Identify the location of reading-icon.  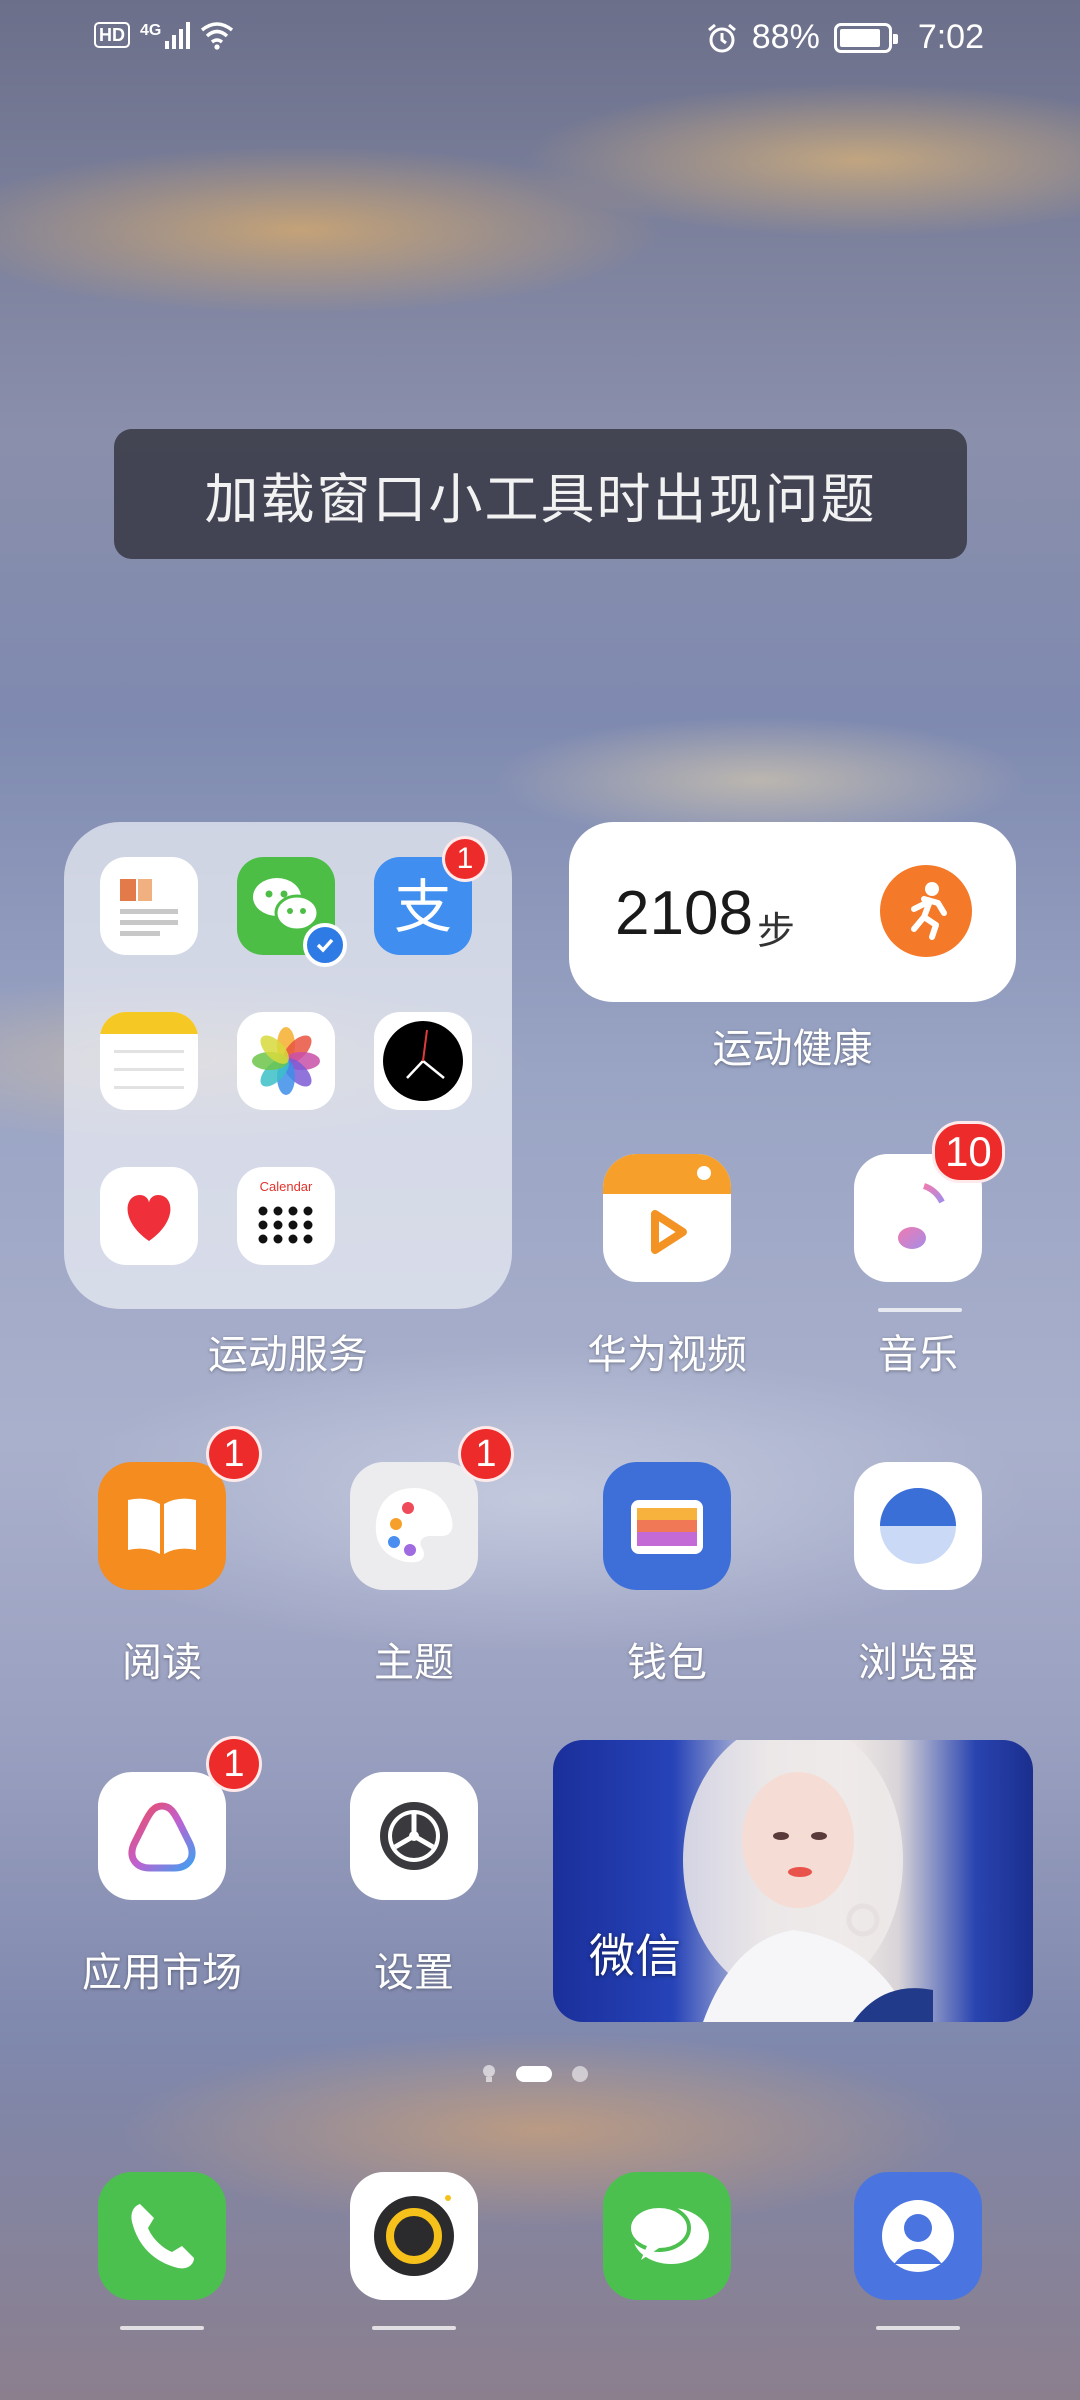
(162, 1526).